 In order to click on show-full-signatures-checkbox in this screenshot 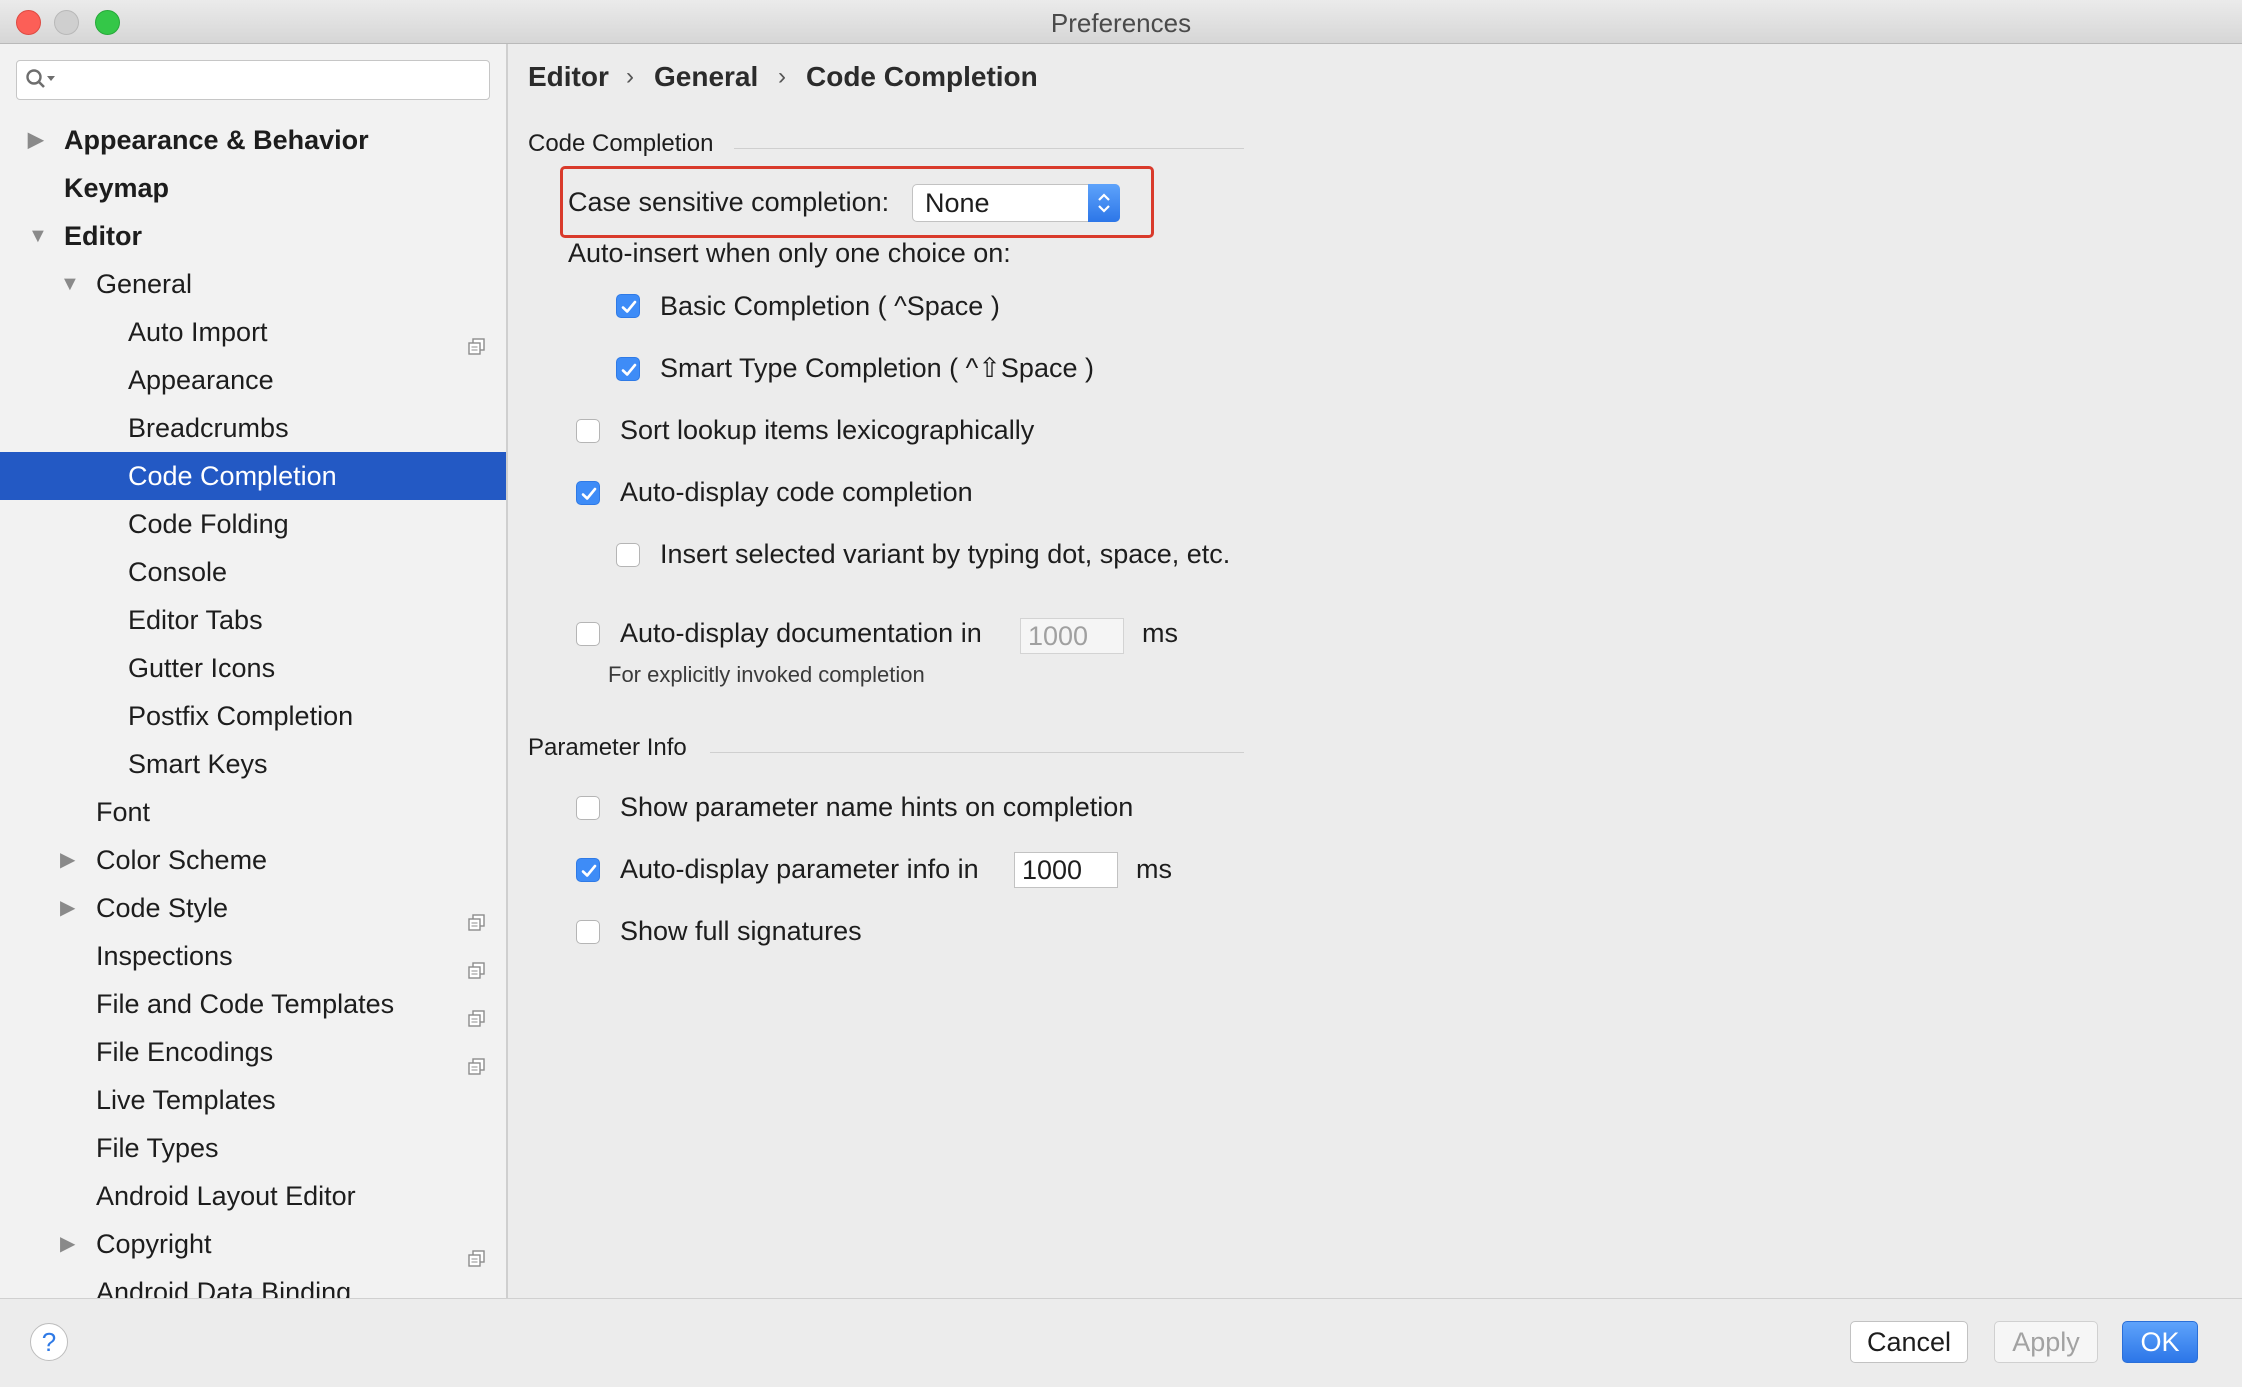, I will do `click(588, 932)`.